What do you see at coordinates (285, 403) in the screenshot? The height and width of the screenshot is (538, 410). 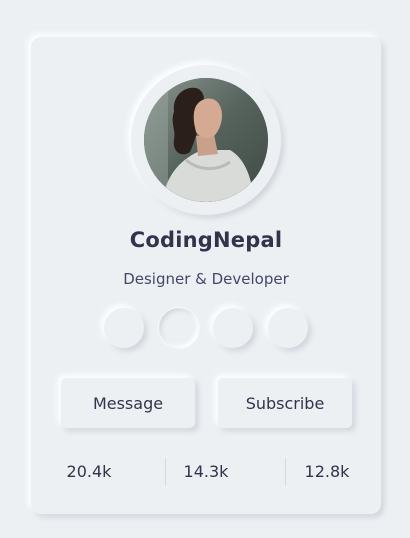 I see `subscribe-button: Subscribe` at bounding box center [285, 403].